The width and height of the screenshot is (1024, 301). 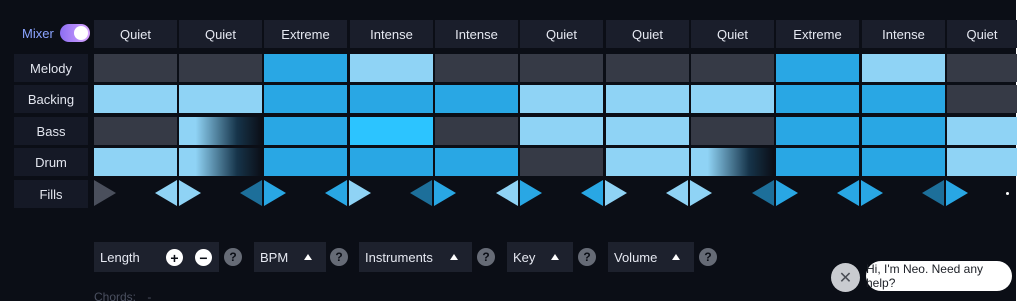 I want to click on bpm-help-icon: ?, so click(x=339, y=257).